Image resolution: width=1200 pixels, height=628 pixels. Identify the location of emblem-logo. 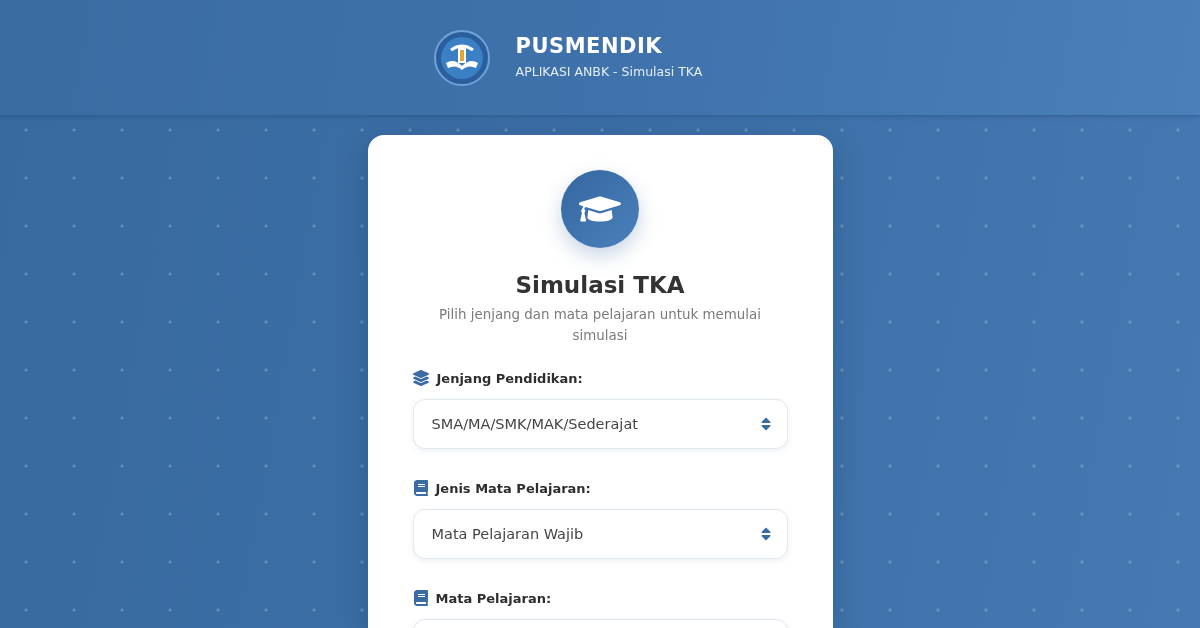
(461, 57).